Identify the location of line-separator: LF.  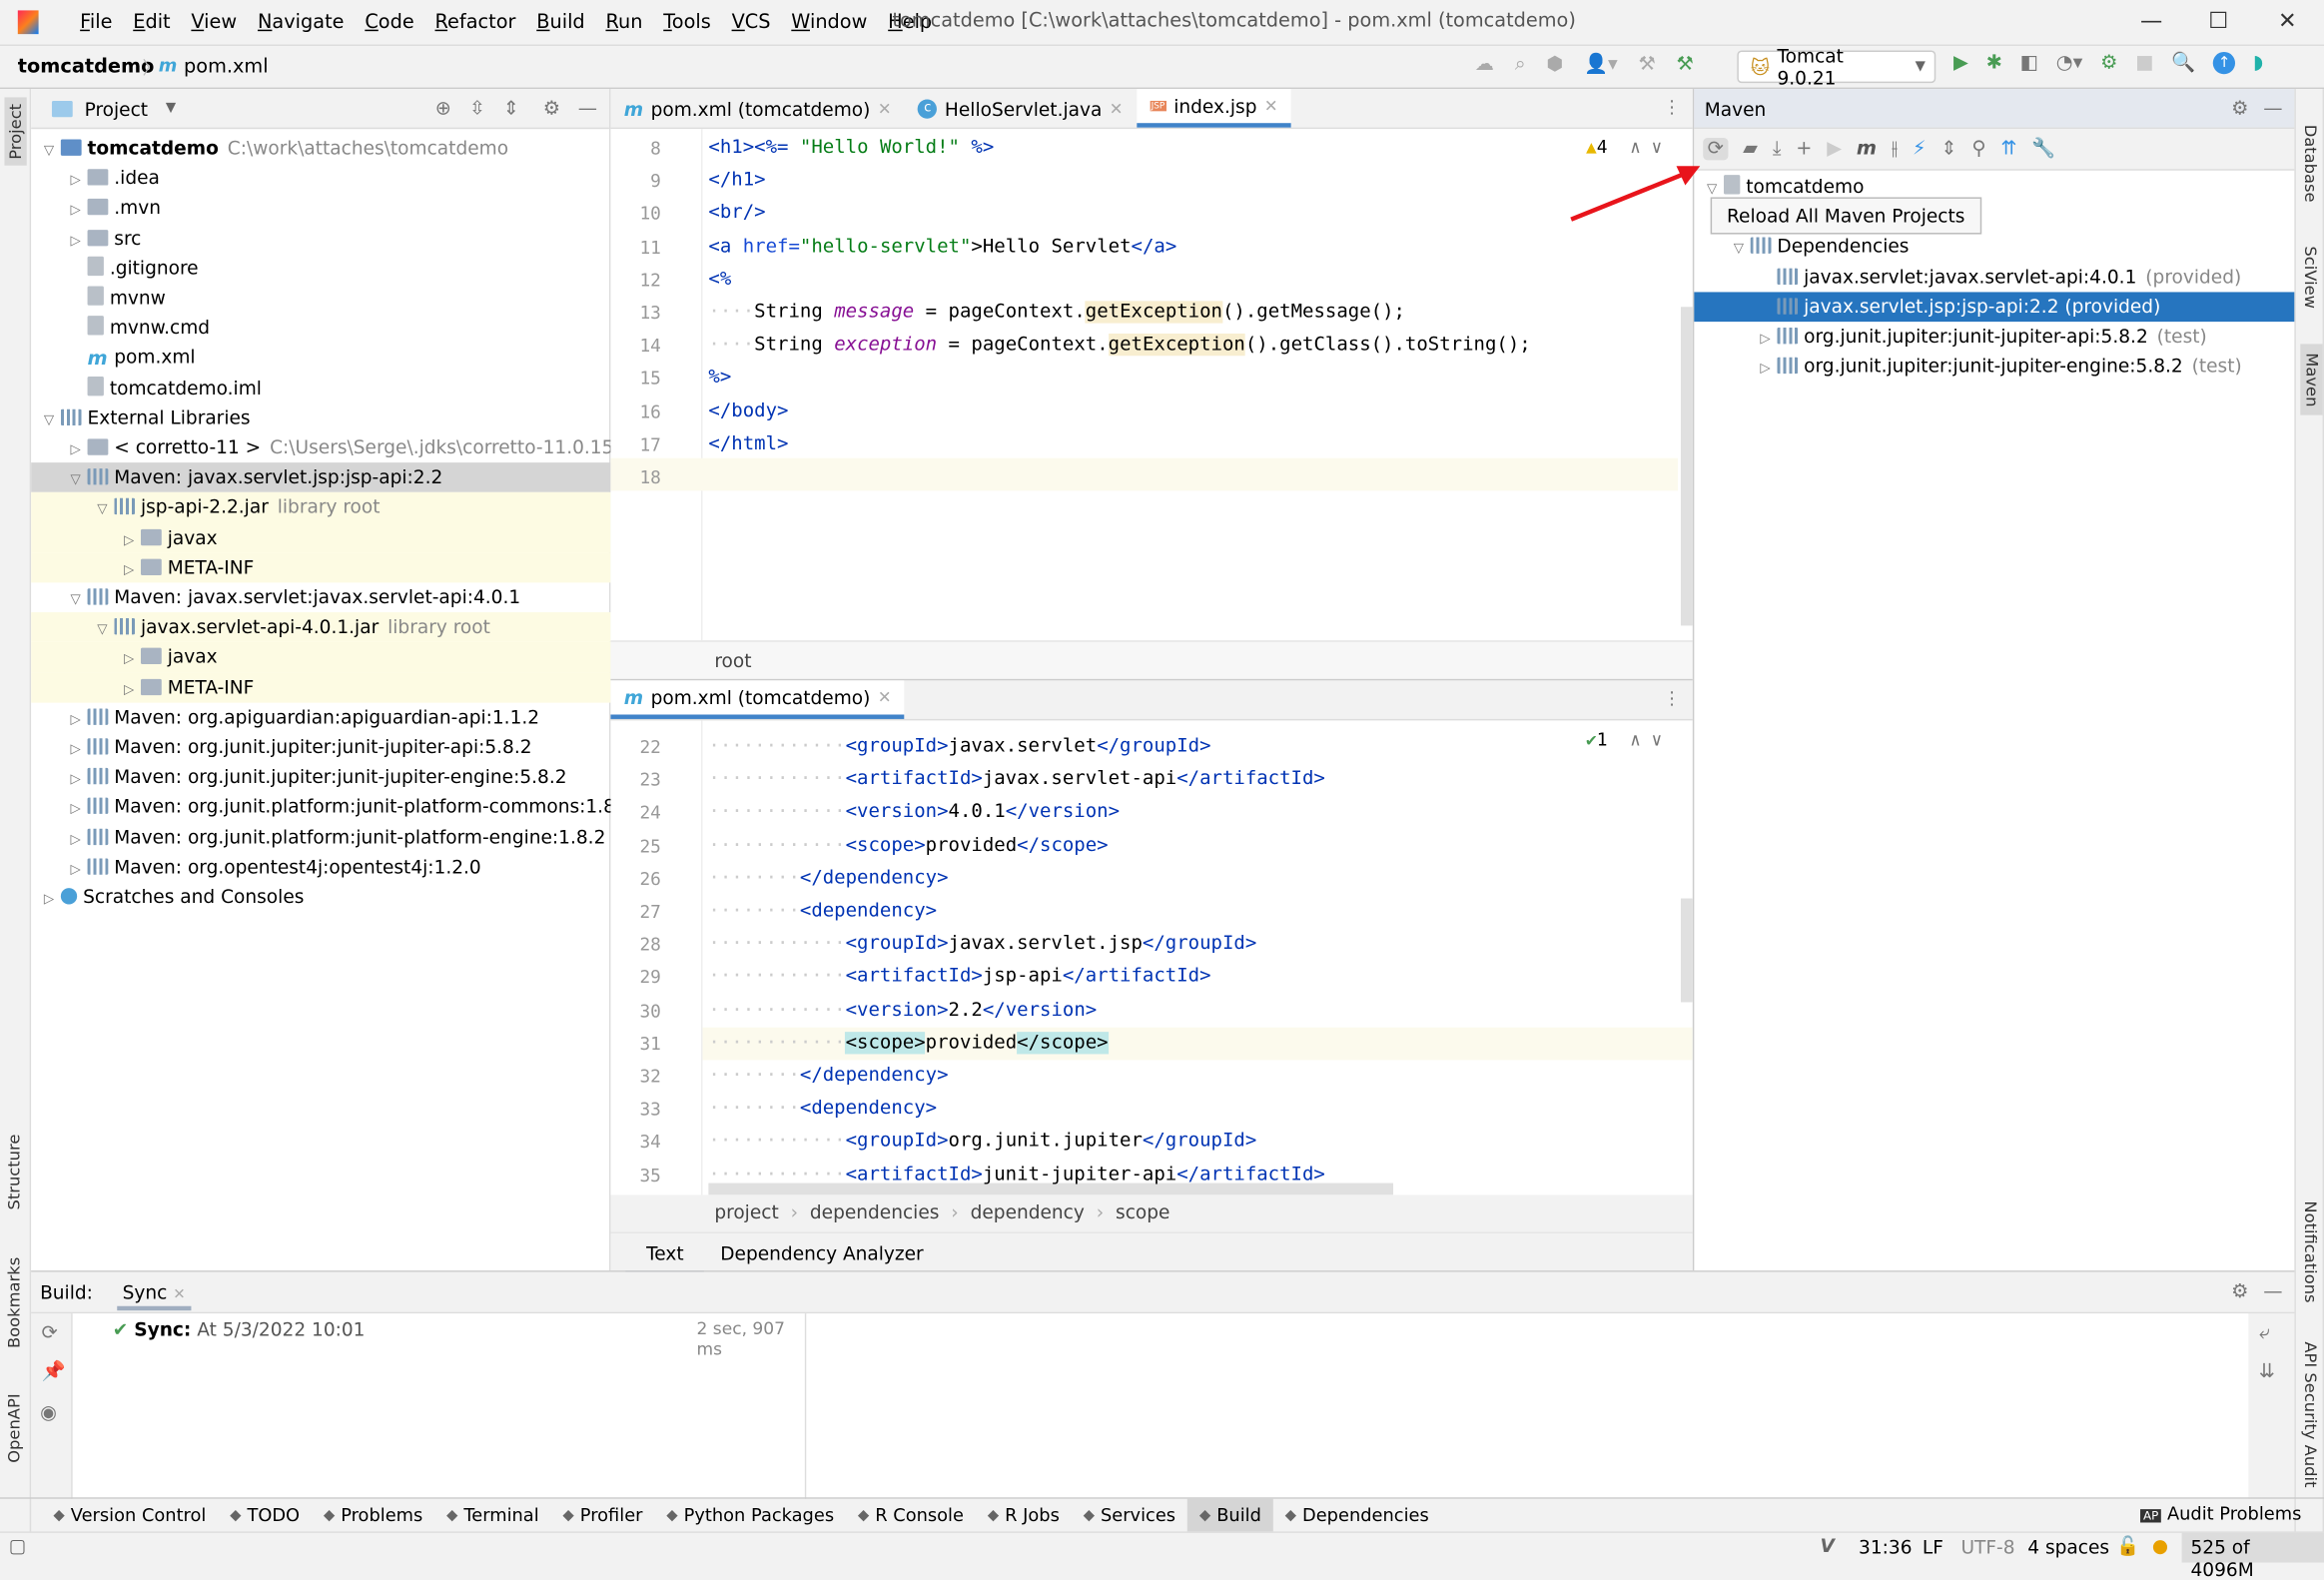
(1933, 1547).